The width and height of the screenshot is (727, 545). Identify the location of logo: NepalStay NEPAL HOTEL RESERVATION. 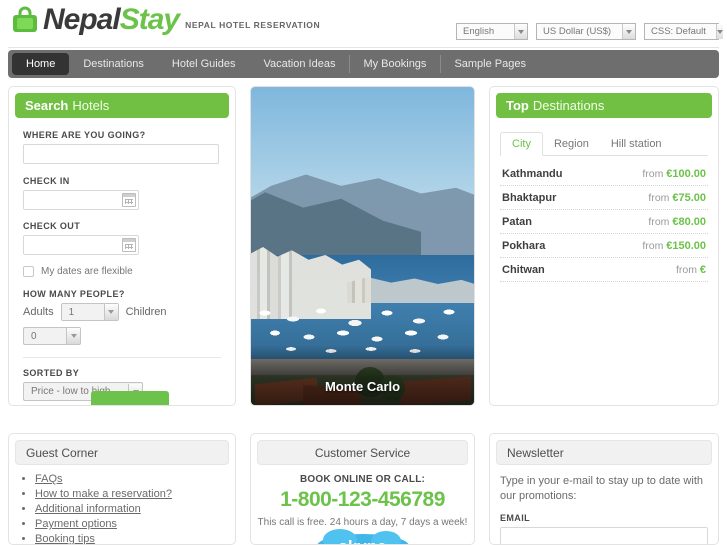
(165, 20).